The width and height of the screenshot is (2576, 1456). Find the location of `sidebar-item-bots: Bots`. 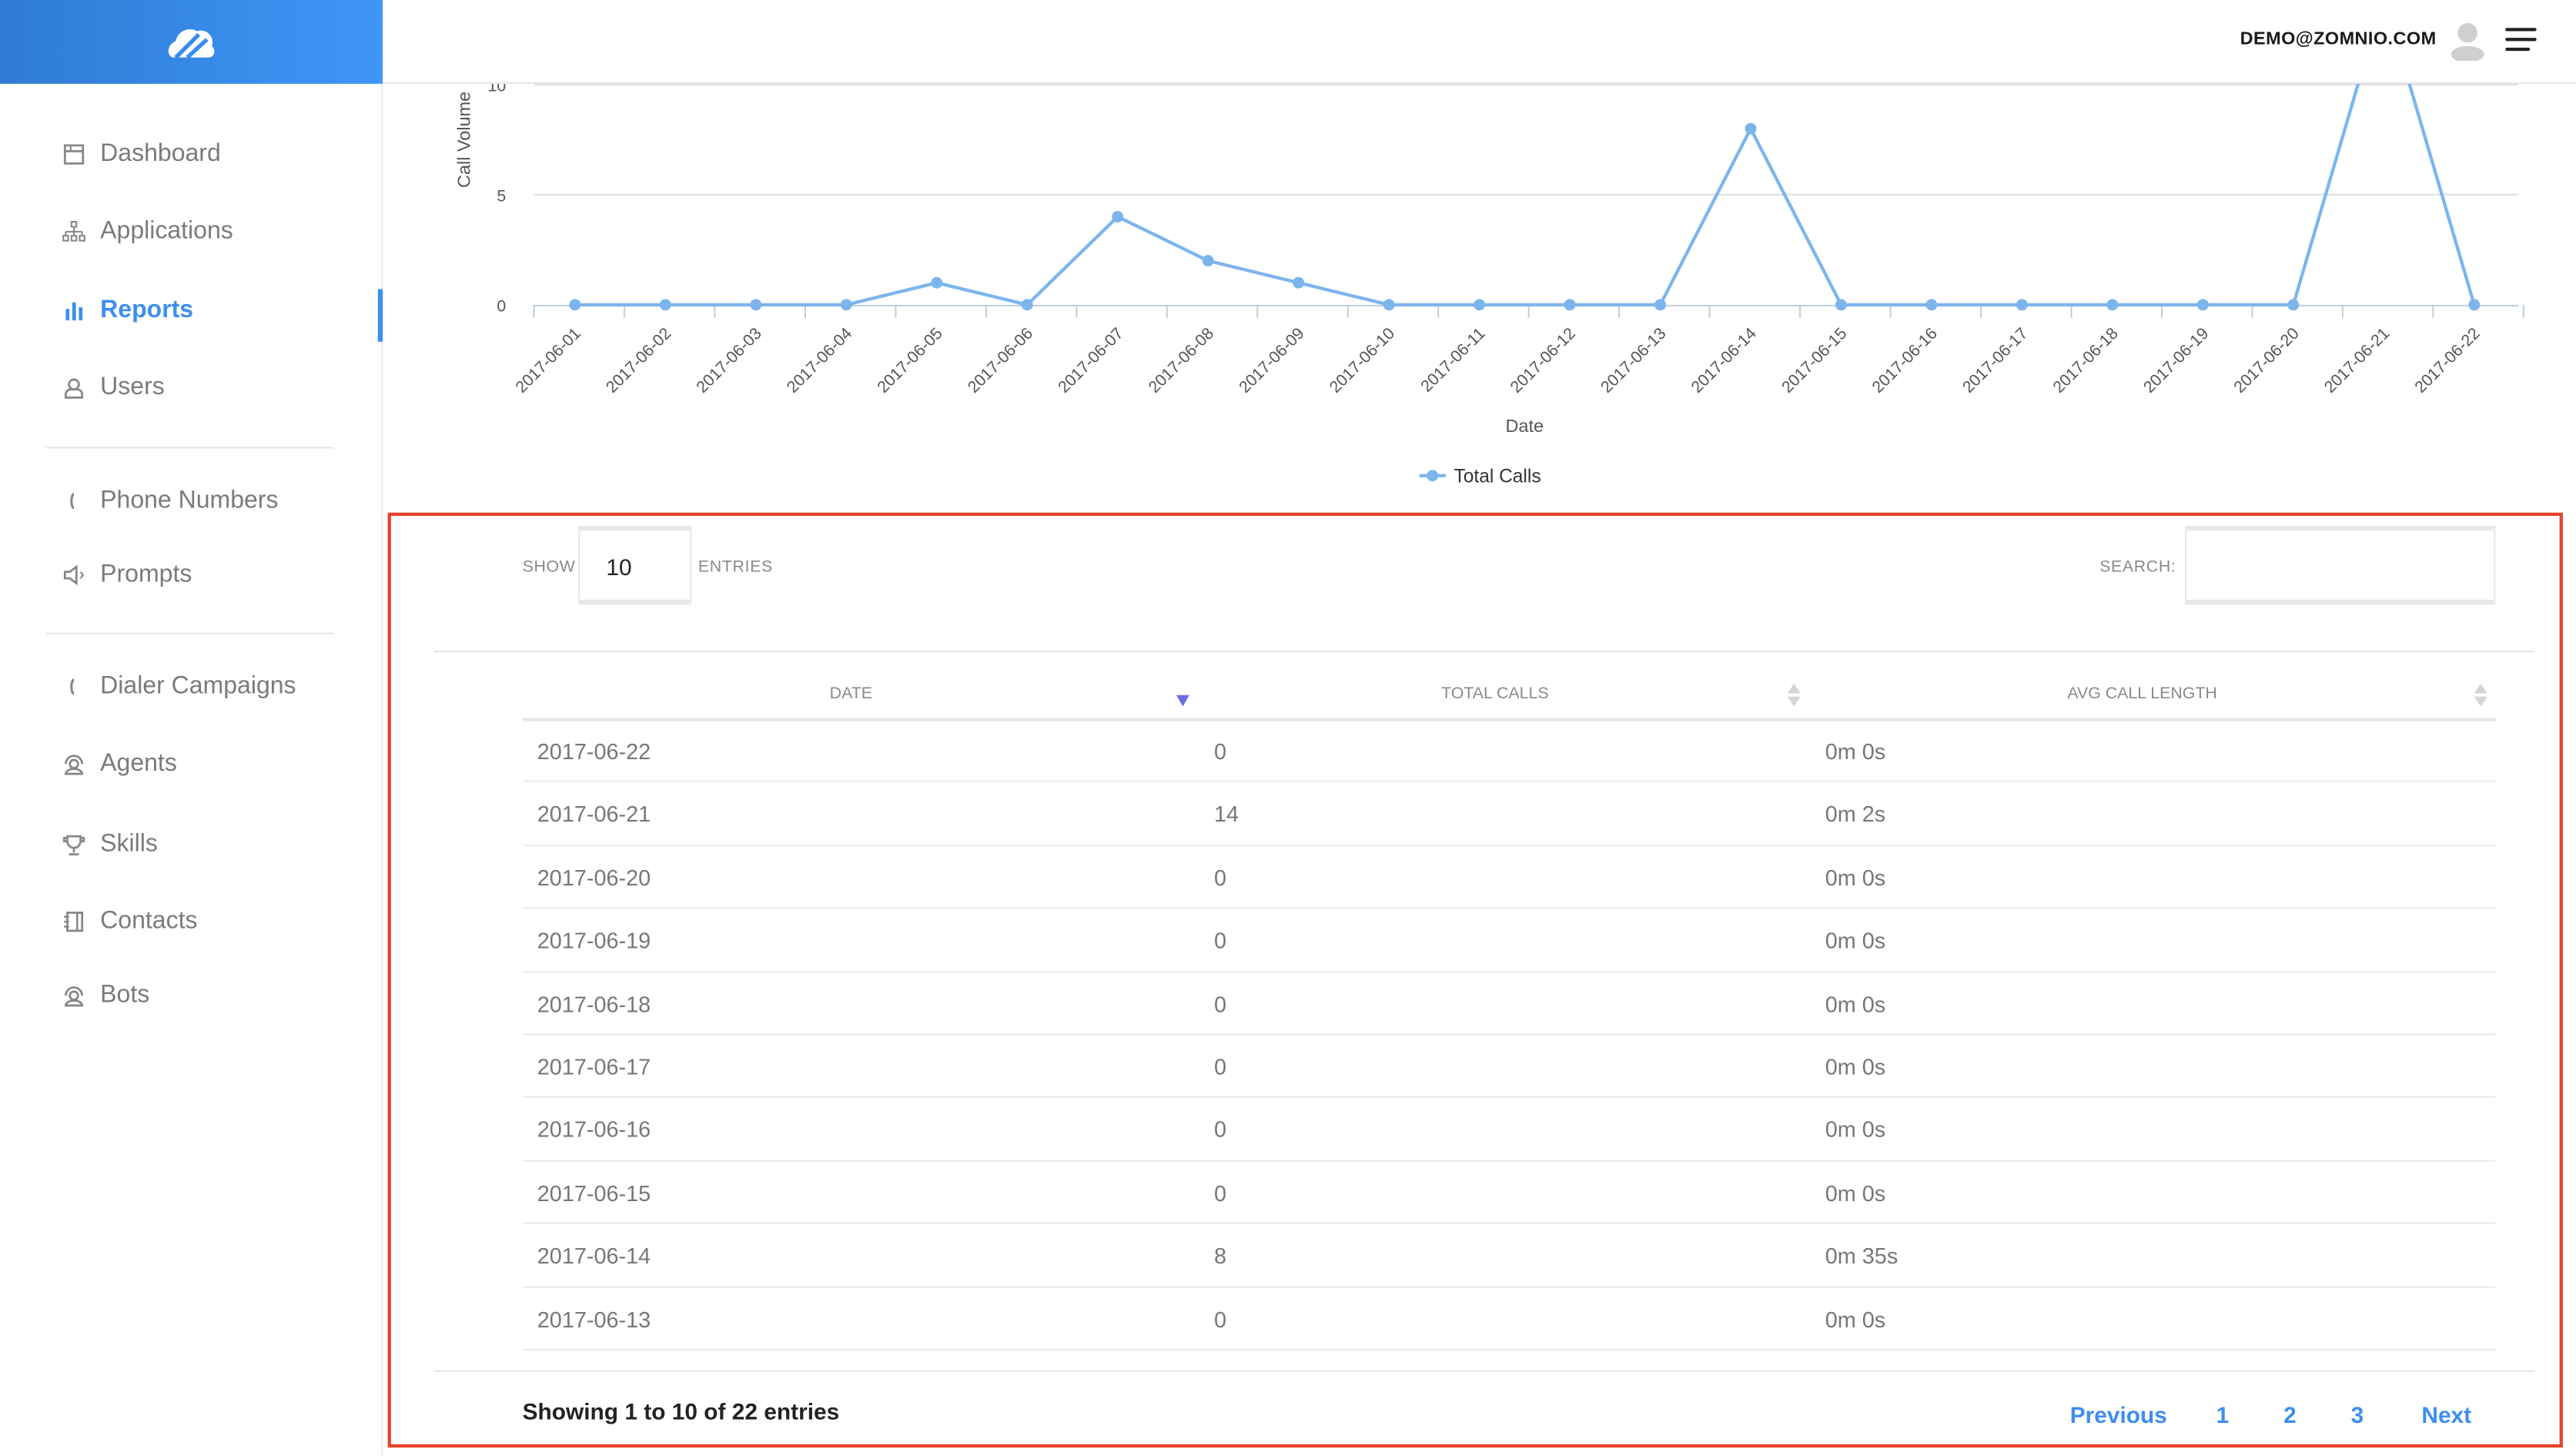

sidebar-item-bots: Bots is located at coordinates (106, 995).